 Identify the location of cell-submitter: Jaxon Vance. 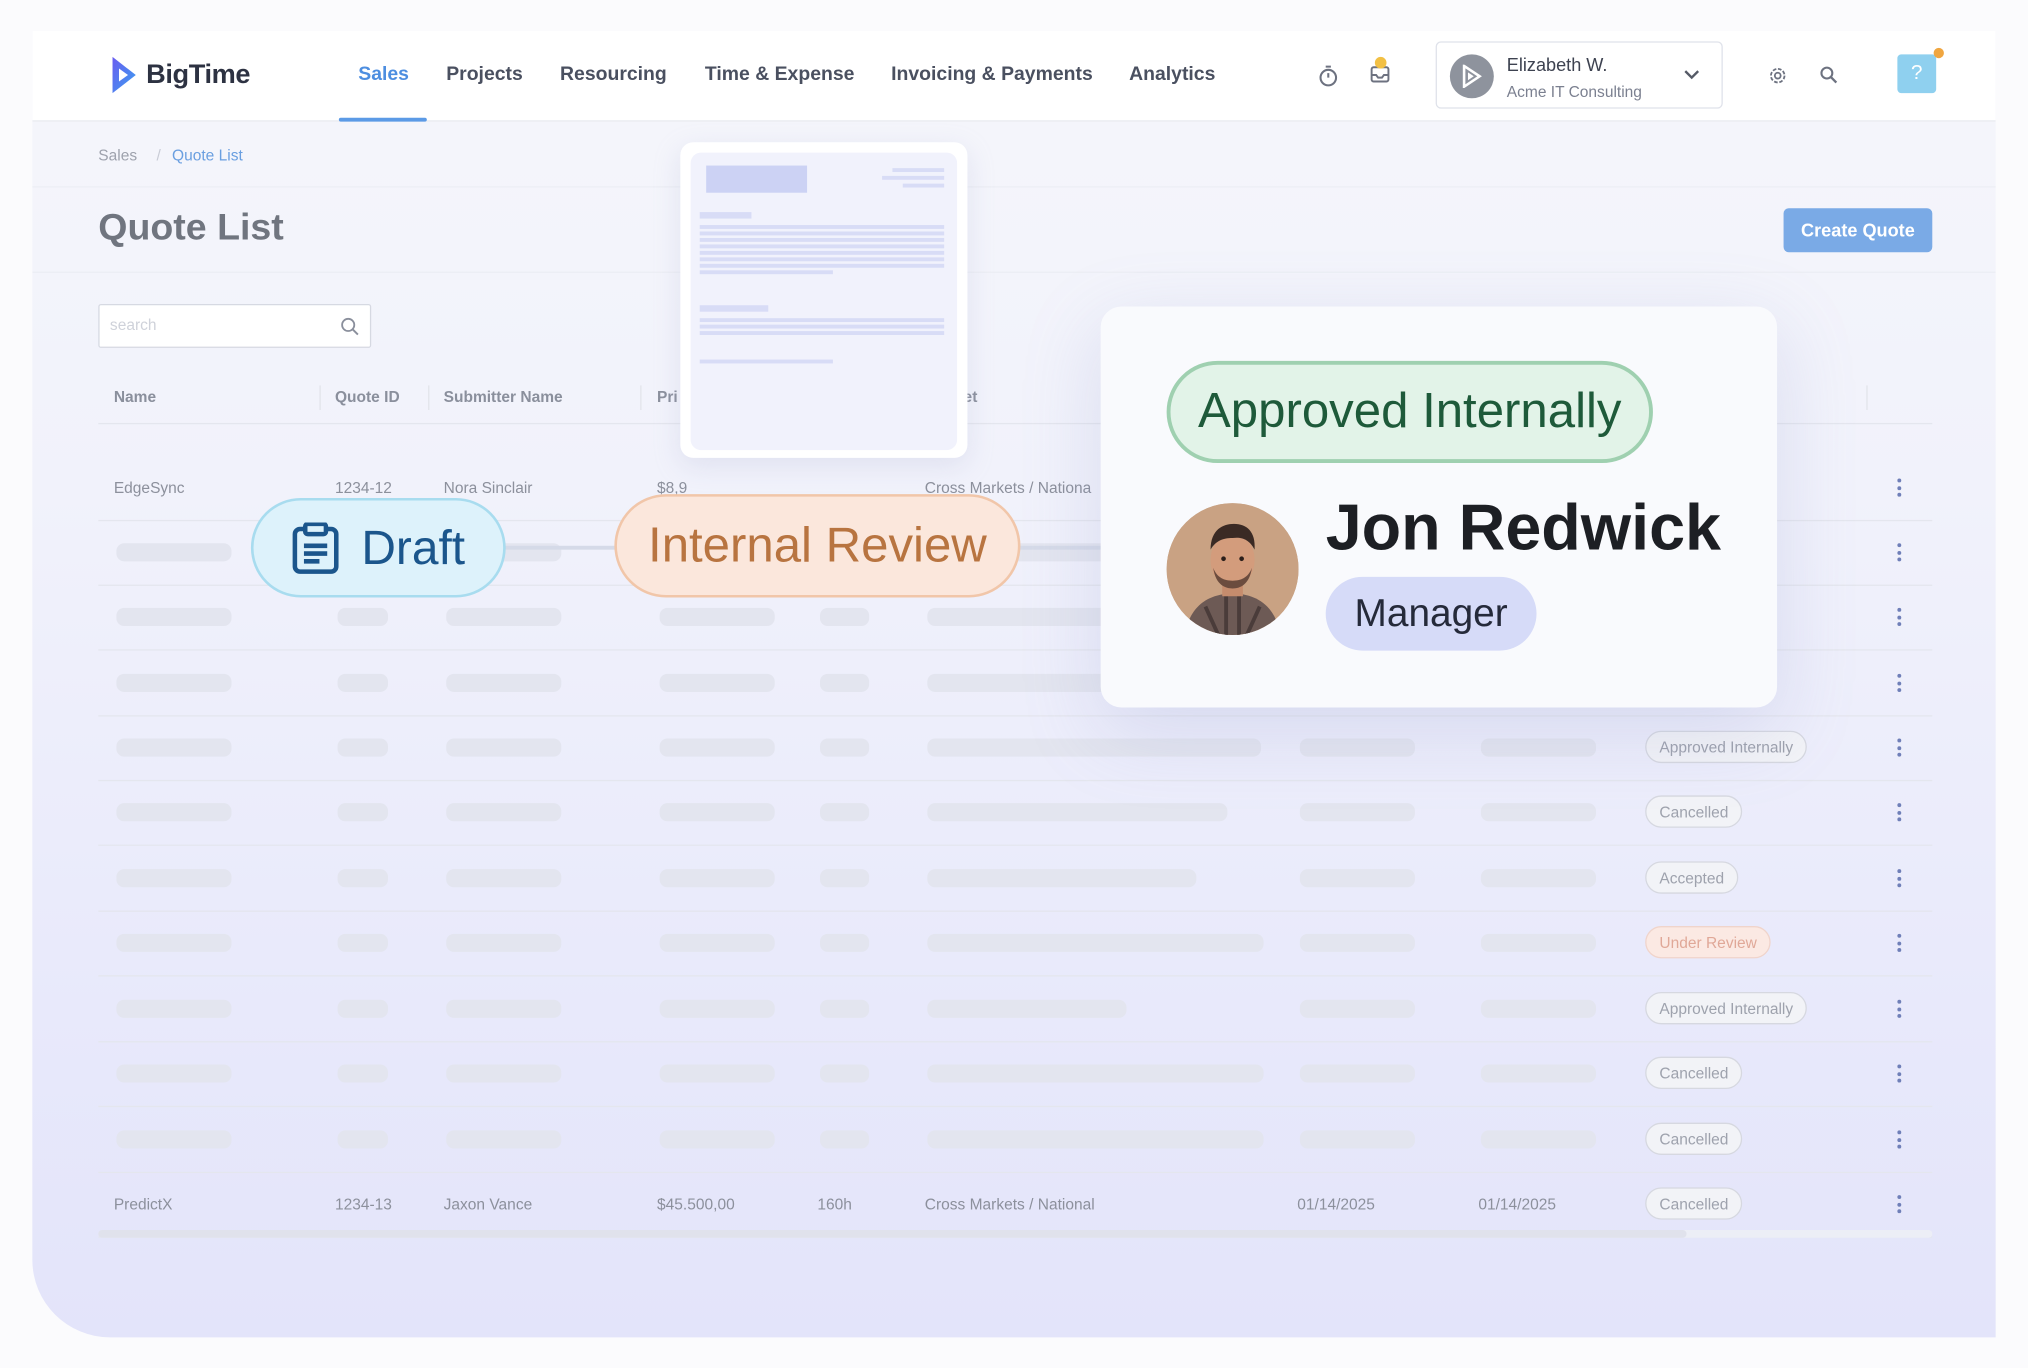
(488, 1204).